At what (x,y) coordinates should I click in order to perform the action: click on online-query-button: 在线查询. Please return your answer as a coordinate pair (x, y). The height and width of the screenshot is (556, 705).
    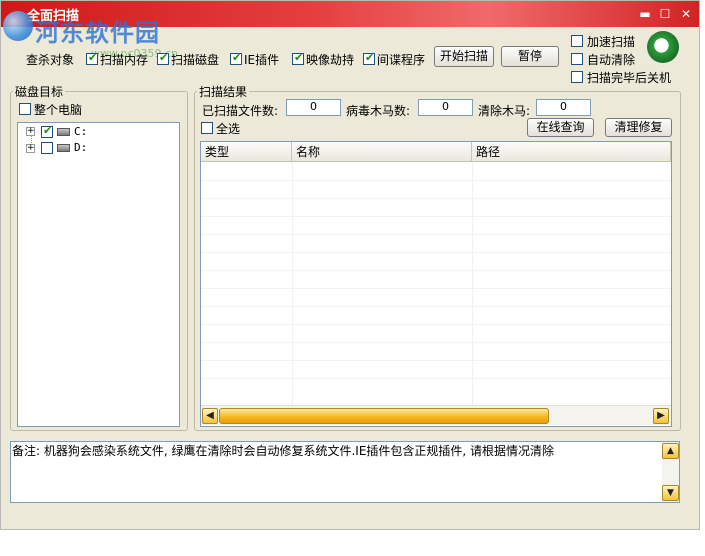
    Looking at the image, I should click on (560, 127).